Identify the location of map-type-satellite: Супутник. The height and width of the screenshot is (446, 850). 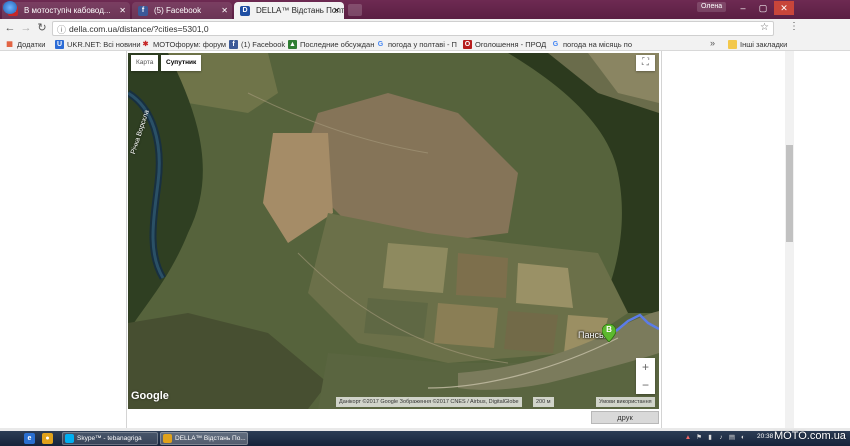
(181, 63).